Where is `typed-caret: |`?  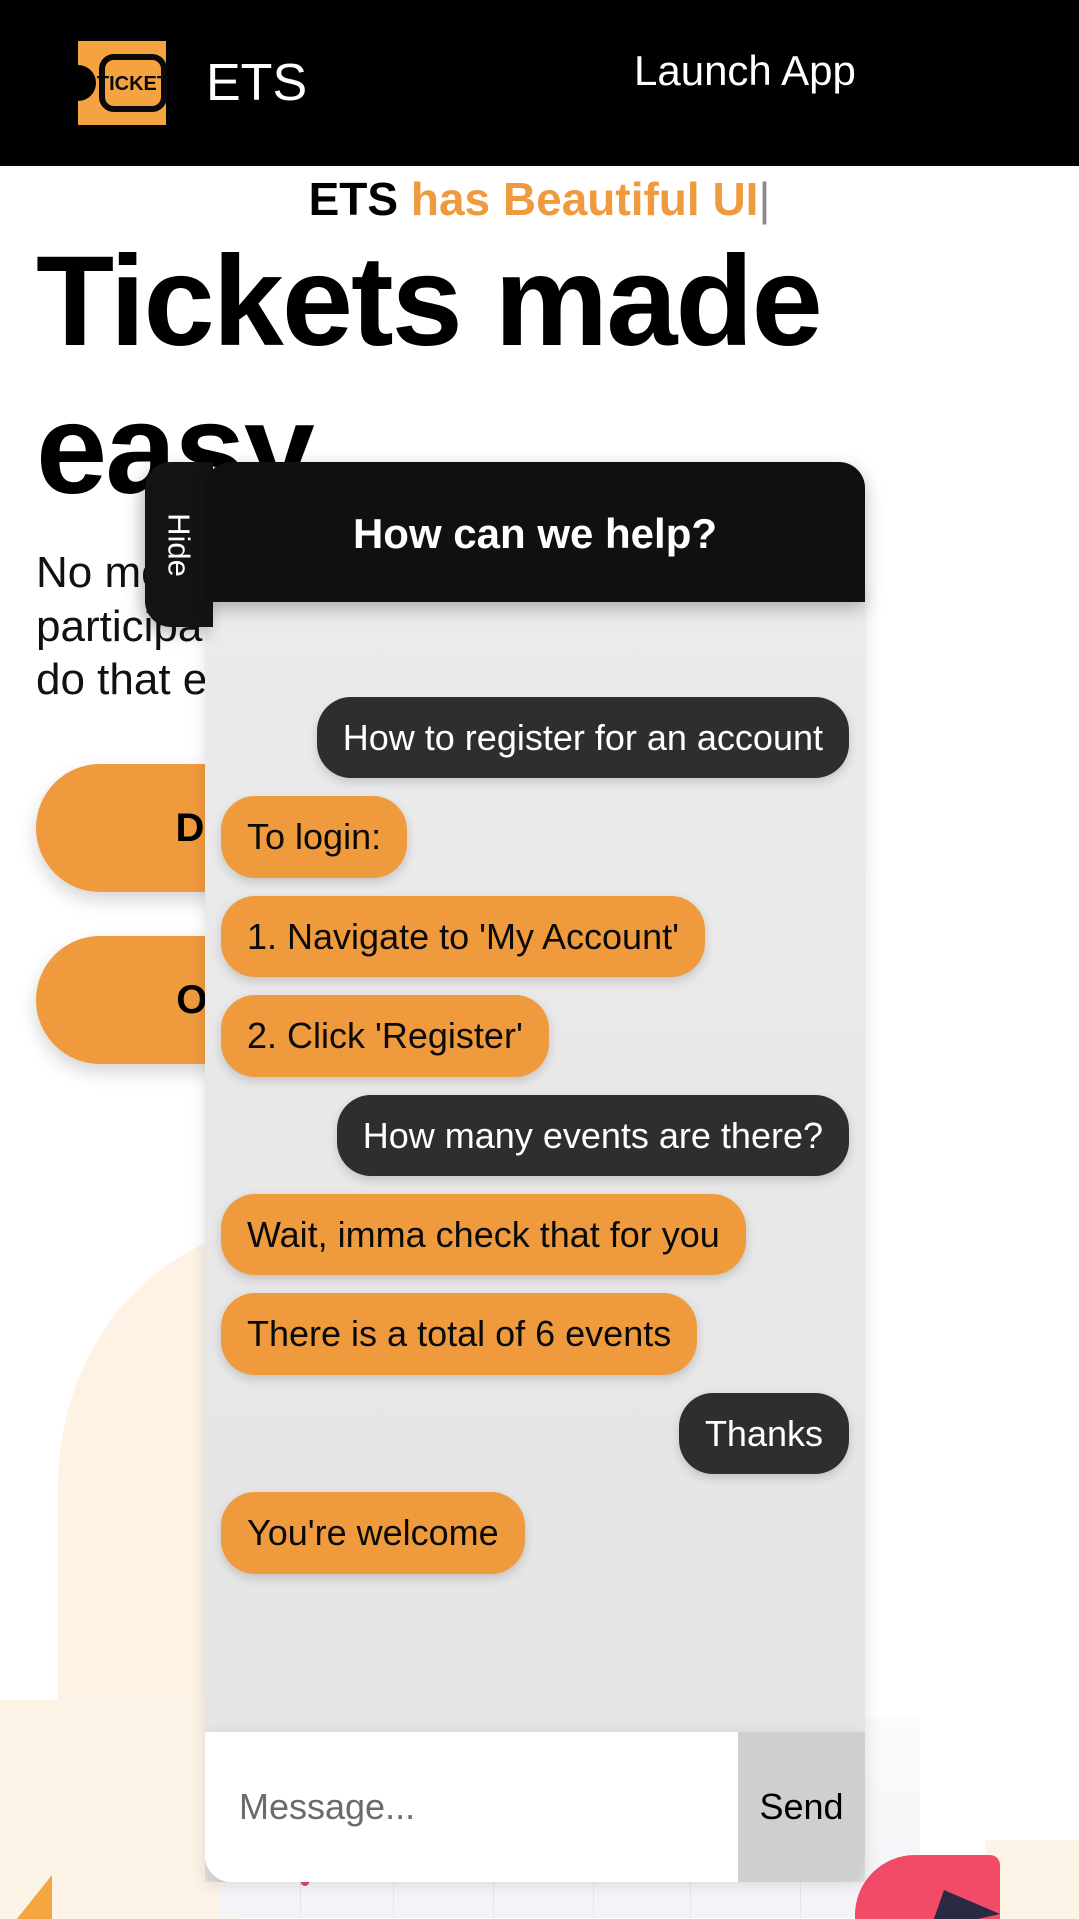 typed-caret: | is located at coordinates (764, 199).